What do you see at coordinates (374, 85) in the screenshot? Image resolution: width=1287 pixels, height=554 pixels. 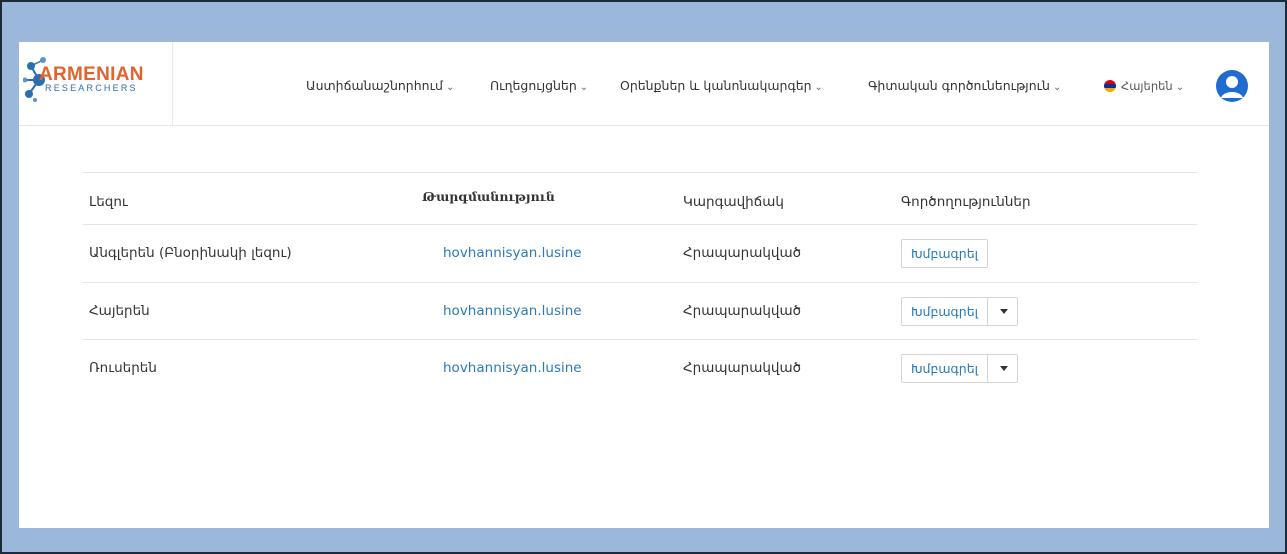 I see `nav-item-label: Աստիճանաշնորհում` at bounding box center [374, 85].